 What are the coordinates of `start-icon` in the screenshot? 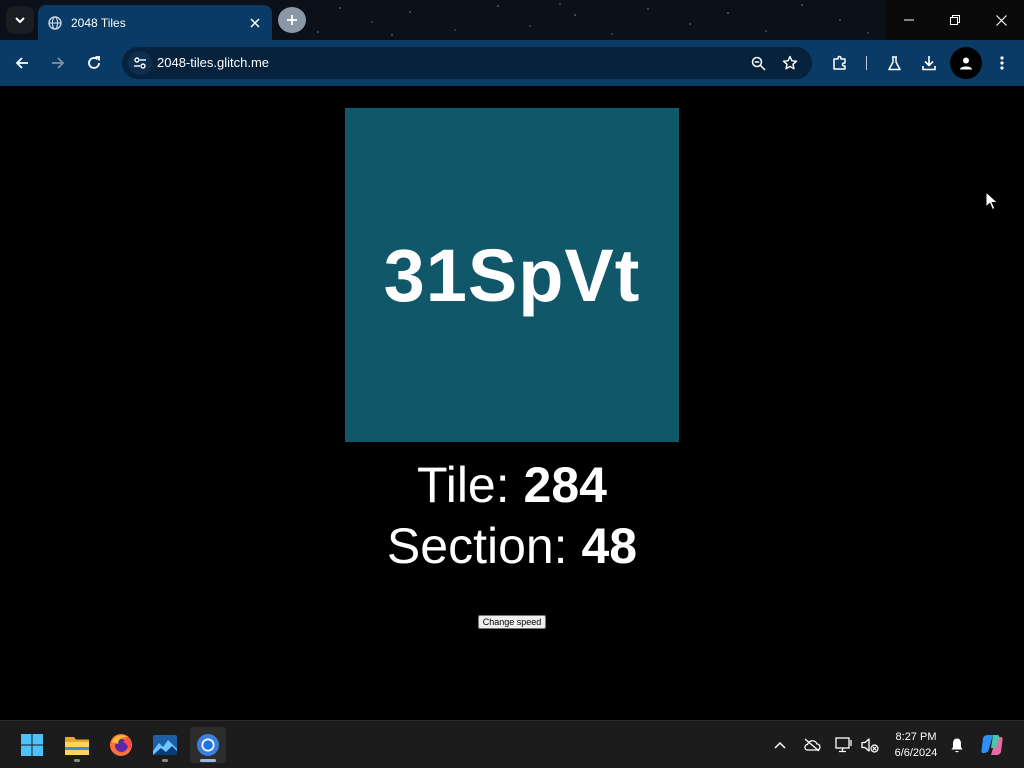 It's located at (32, 745).